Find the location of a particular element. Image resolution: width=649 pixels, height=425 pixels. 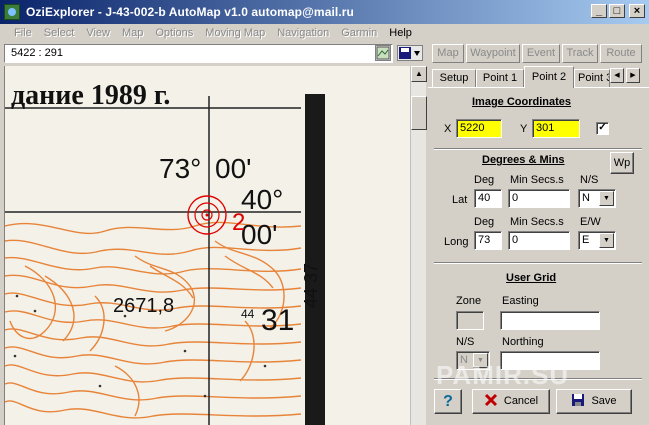

tab-event: Event is located at coordinates (541, 53).